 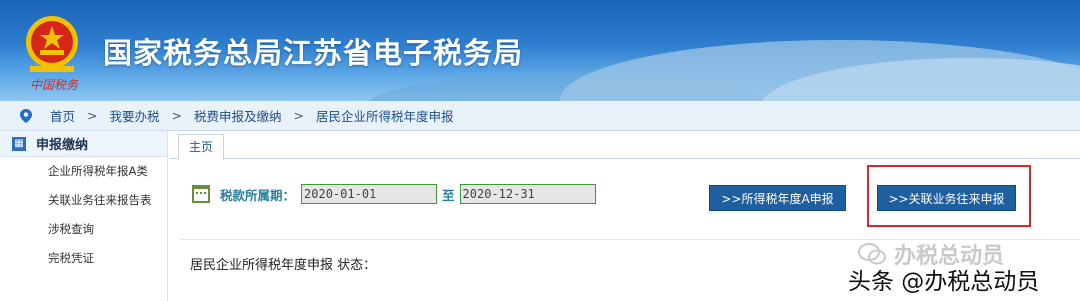 What do you see at coordinates (448, 195) in the screenshot?
I see `period-to-label: 至` at bounding box center [448, 195].